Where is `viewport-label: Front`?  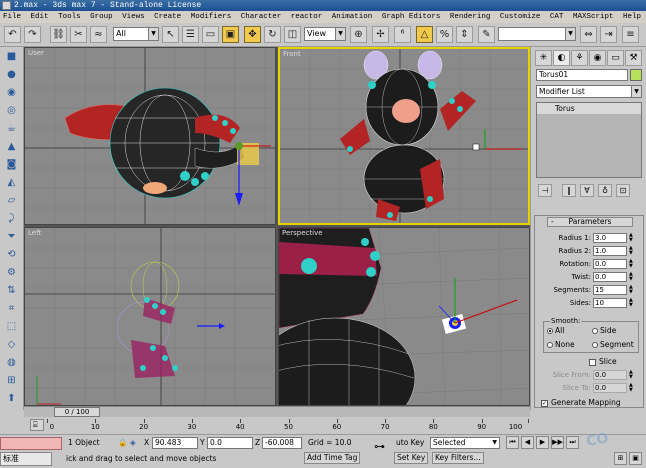 viewport-label: Front is located at coordinates (292, 54).